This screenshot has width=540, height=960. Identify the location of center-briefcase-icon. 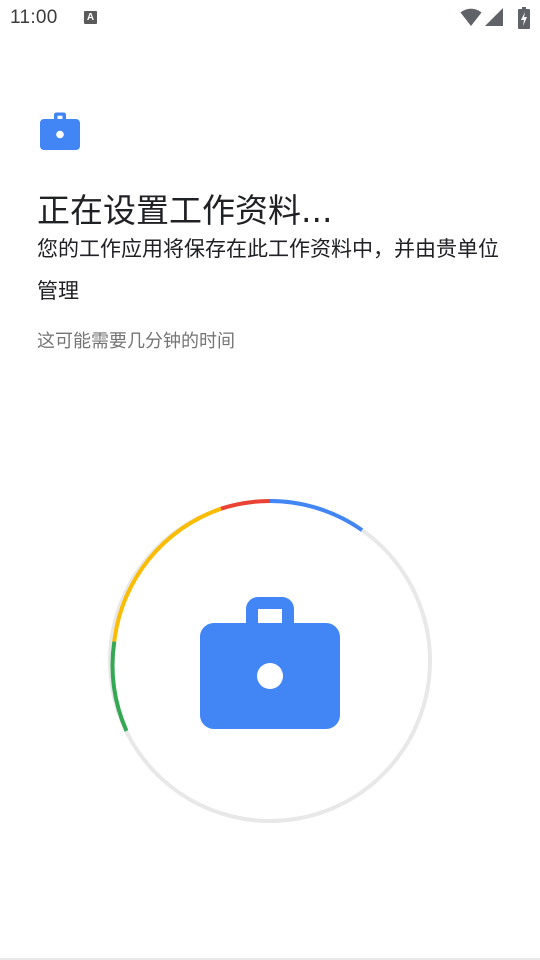
(270, 663).